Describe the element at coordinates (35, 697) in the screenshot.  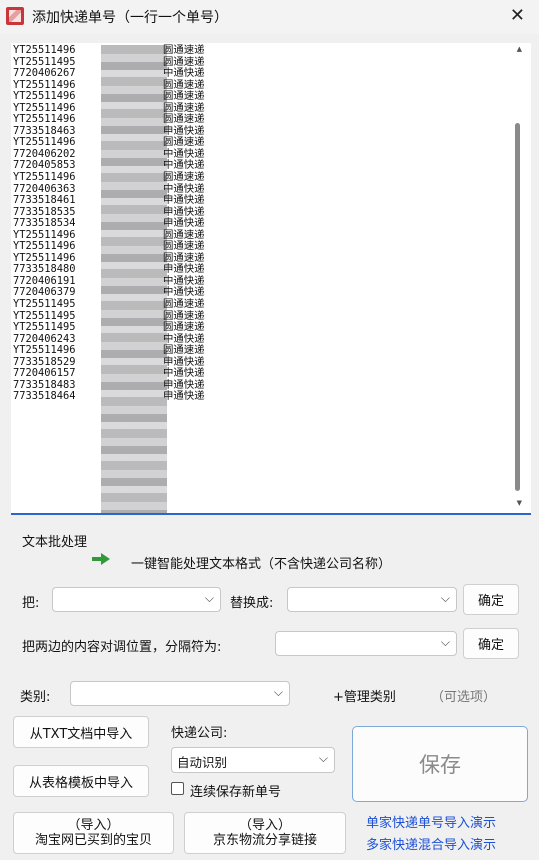
I see `category-label: 类别:` at that location.